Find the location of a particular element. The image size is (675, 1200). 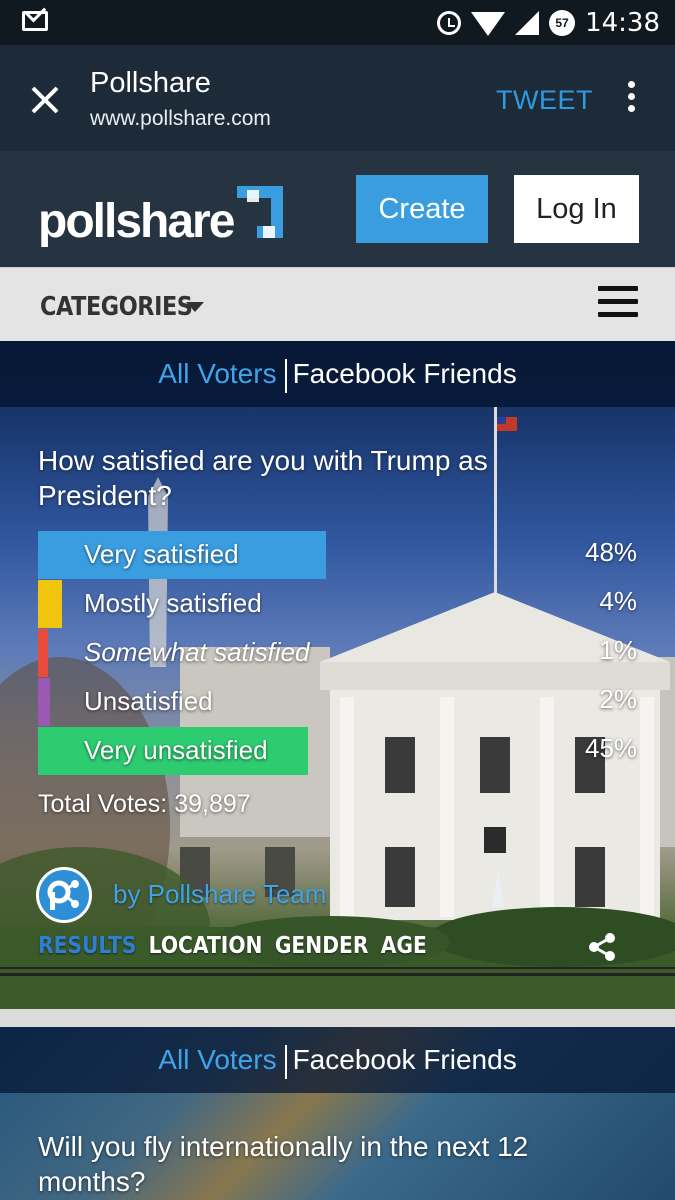

wifi-icon is located at coordinates (488, 24).